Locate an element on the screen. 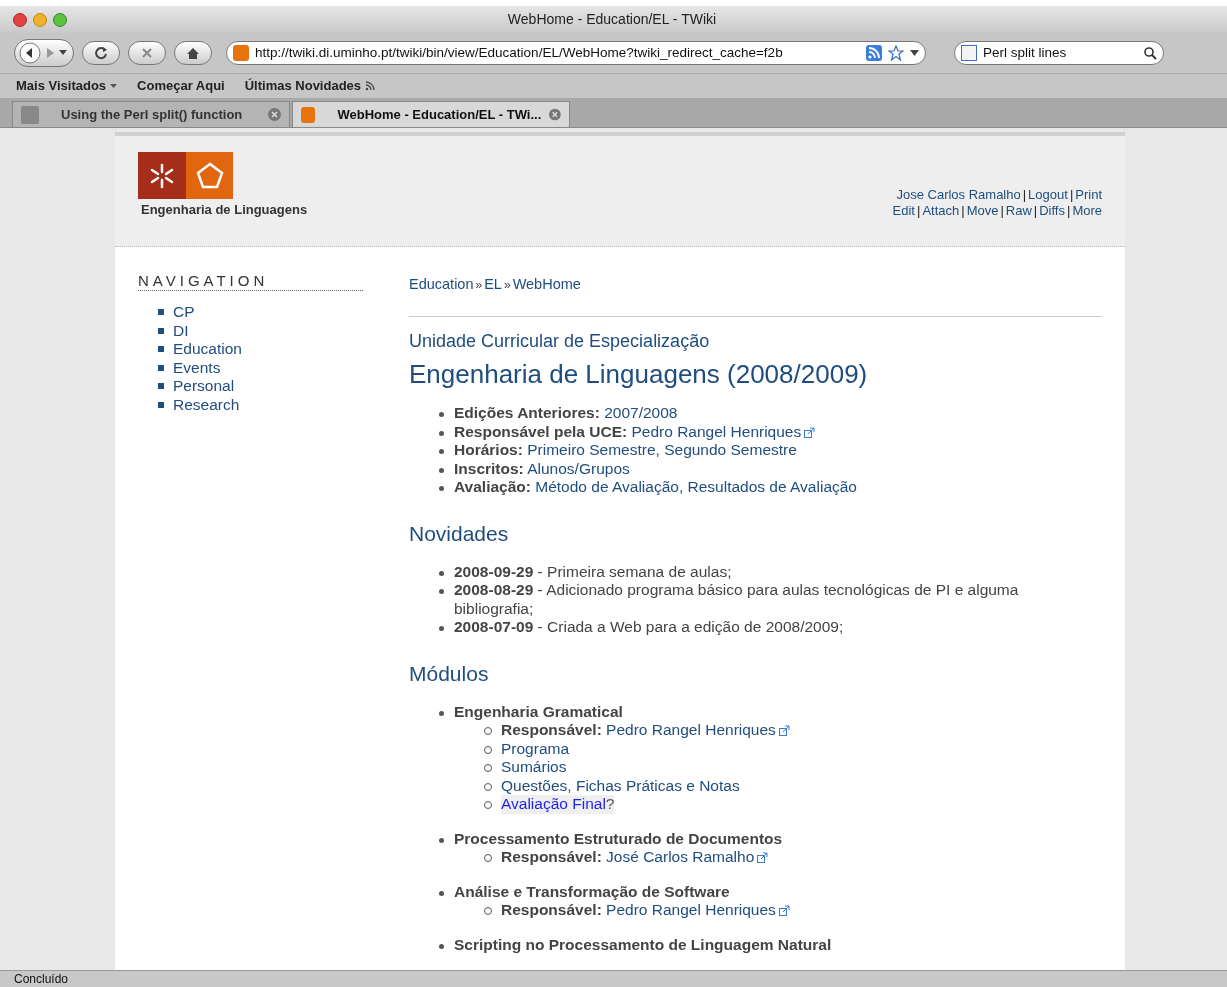 Image resolution: width=1227 pixels, height=987 pixels. home-button is located at coordinates (193, 53).